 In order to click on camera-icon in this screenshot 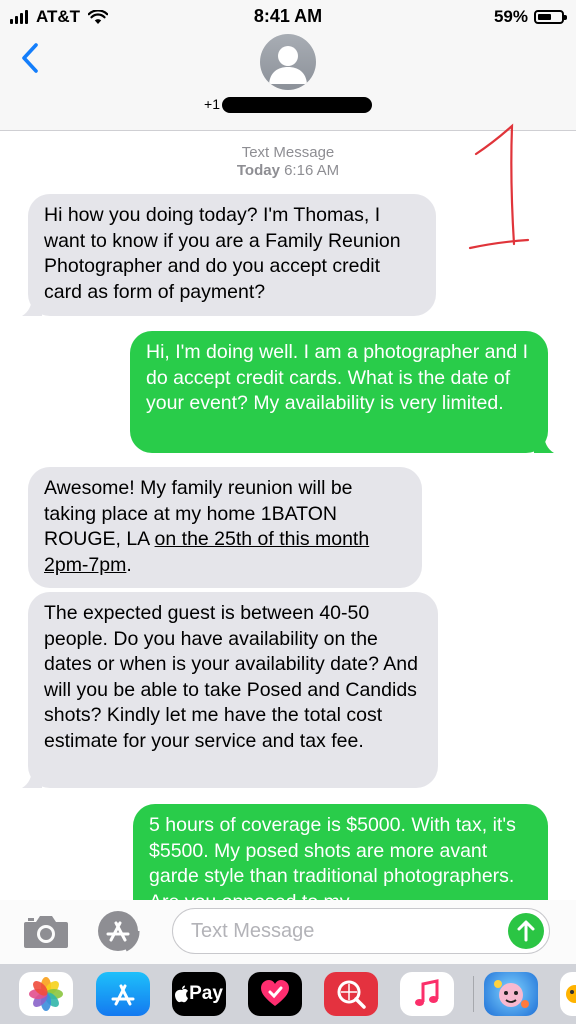, I will do `click(46, 931)`.